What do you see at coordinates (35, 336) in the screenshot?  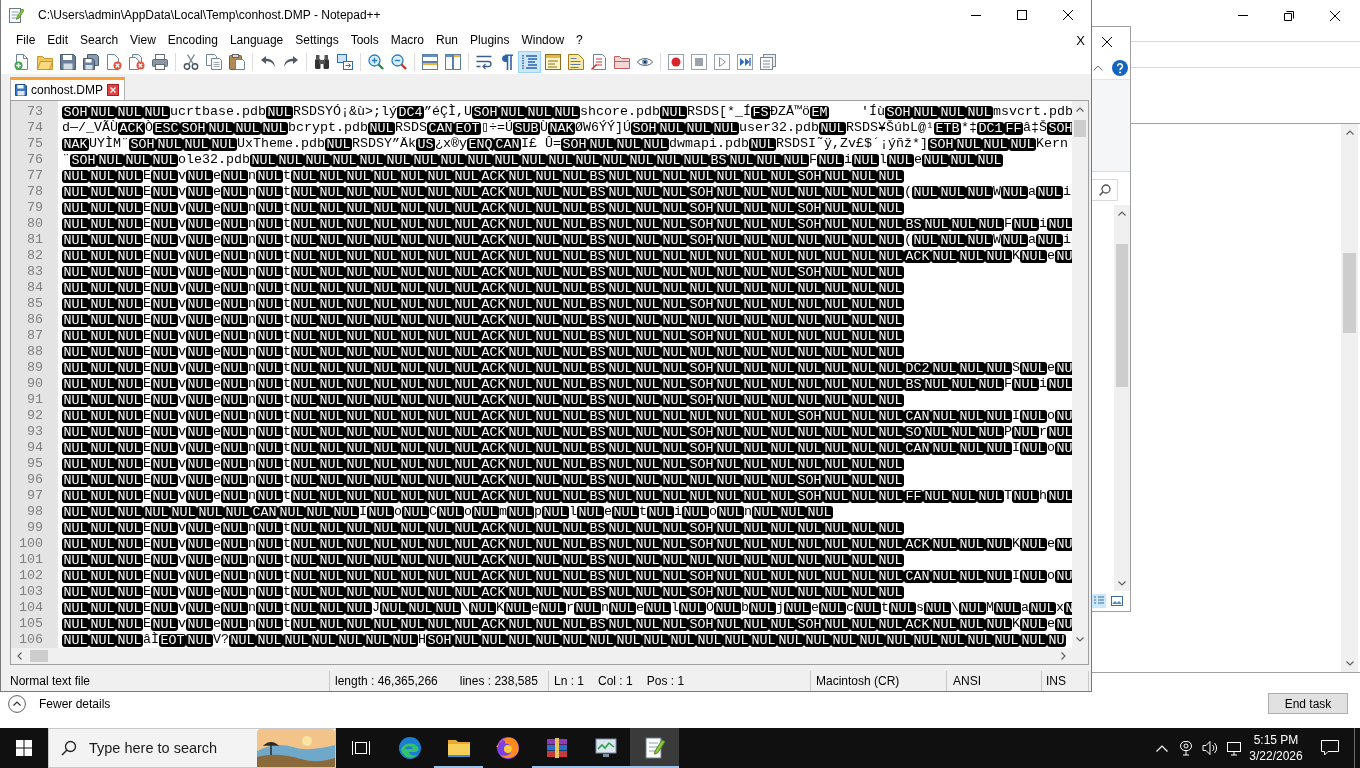 I see `line-number: 87` at bounding box center [35, 336].